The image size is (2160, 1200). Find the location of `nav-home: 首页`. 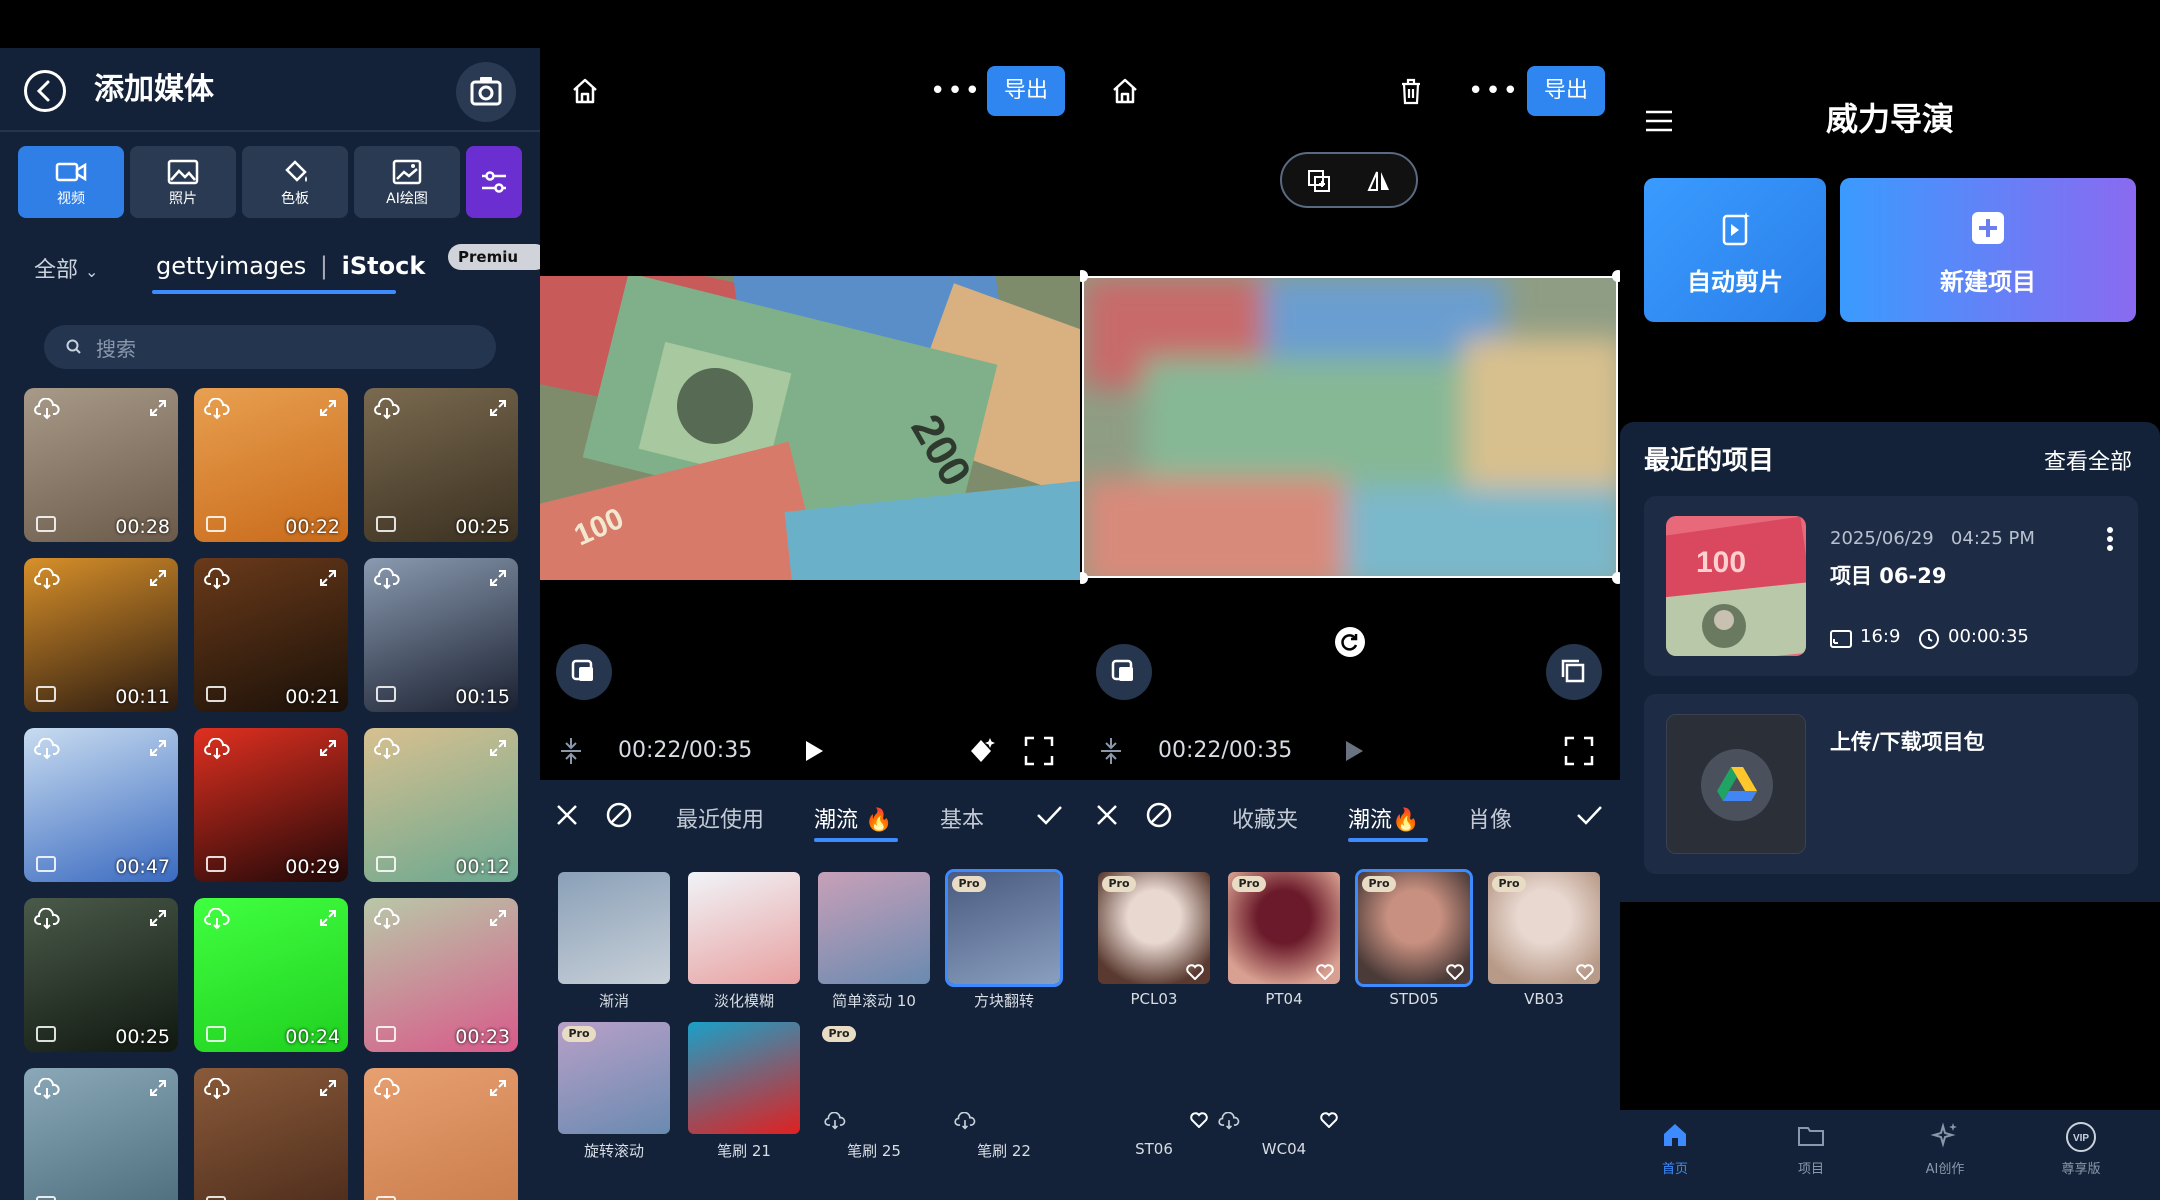

nav-home: 首页 is located at coordinates (1675, 1148).